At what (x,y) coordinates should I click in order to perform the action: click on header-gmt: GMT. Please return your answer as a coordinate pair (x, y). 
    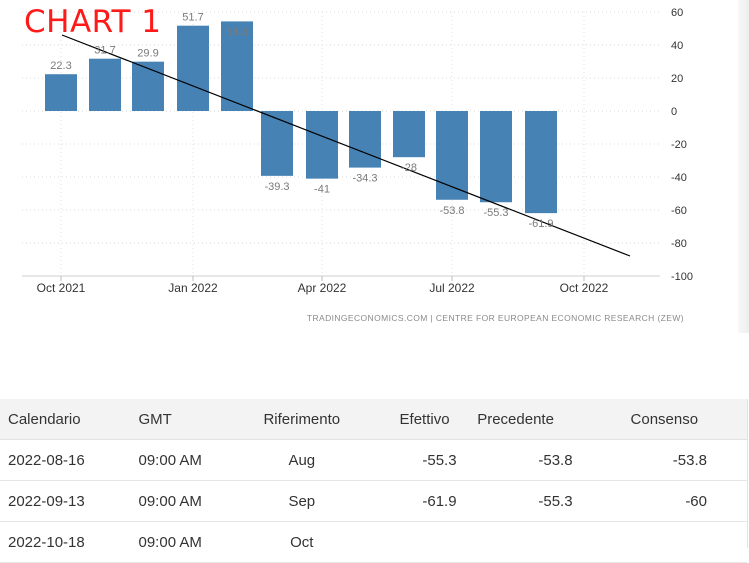
    Looking at the image, I should click on (191, 419).